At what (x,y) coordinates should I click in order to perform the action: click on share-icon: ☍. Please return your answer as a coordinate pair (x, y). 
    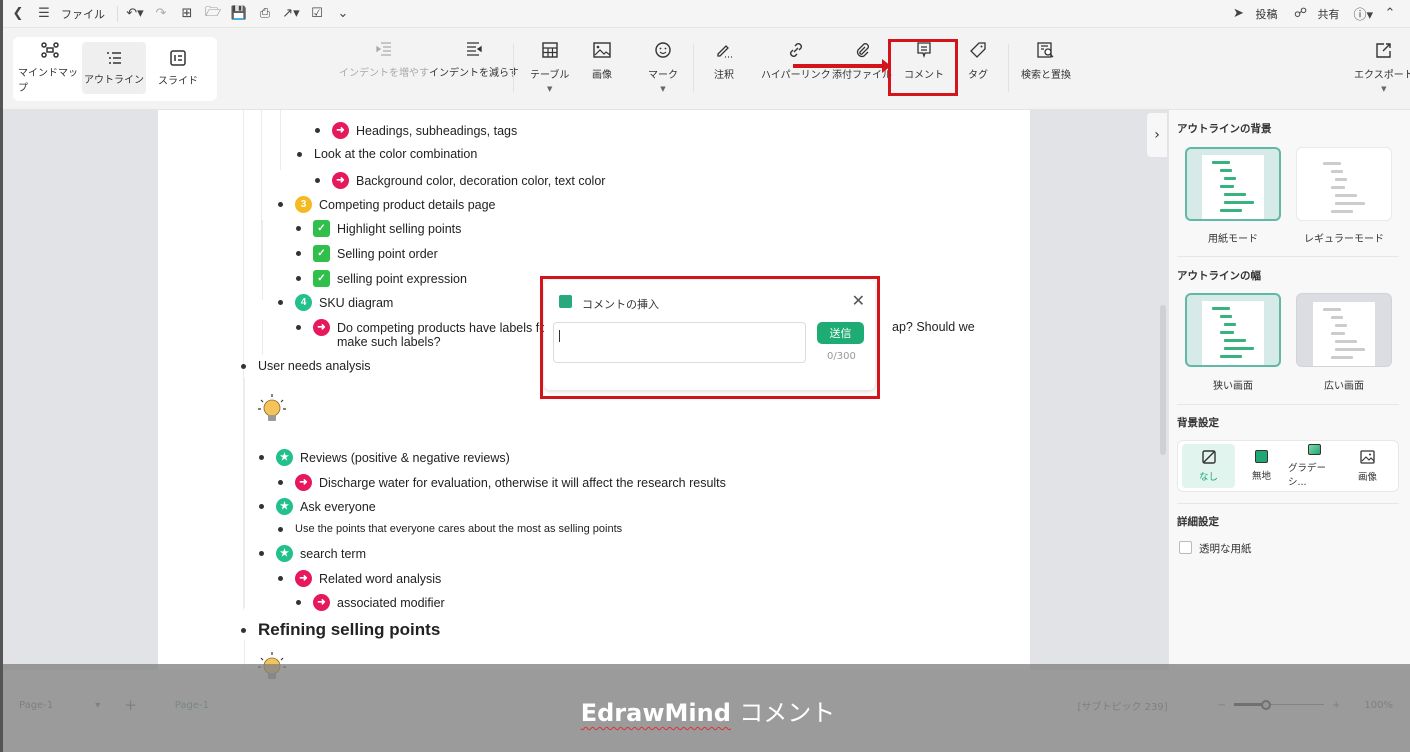
    Looking at the image, I should click on (1300, 14).